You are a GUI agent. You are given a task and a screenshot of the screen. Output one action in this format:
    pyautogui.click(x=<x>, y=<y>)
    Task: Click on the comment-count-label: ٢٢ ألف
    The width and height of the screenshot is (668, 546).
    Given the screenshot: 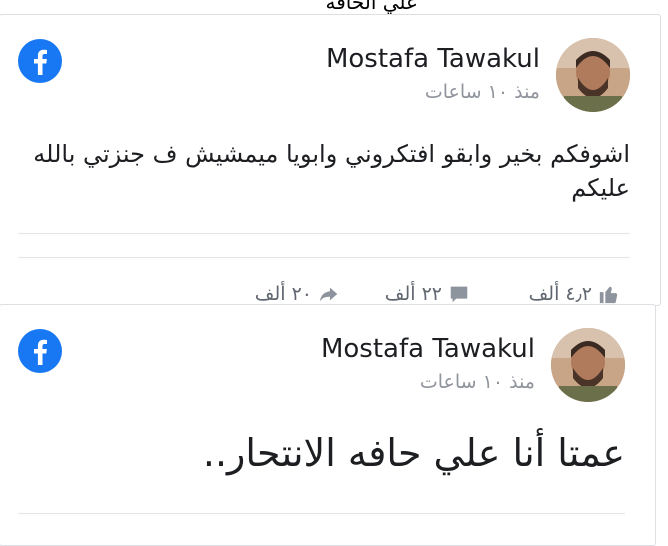 What is the action you would take?
    pyautogui.click(x=413, y=294)
    